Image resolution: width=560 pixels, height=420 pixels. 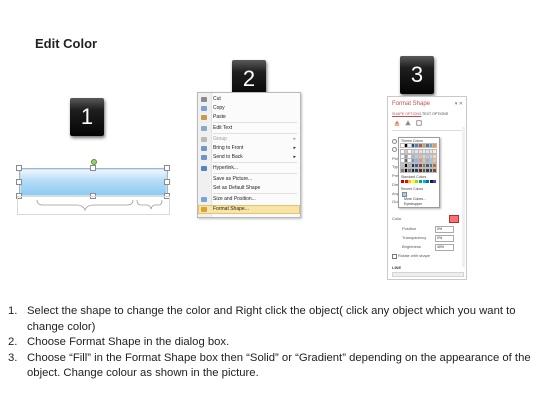 I want to click on menu-item-set-as-default-shape: Set as Default Shape, so click(x=249, y=188).